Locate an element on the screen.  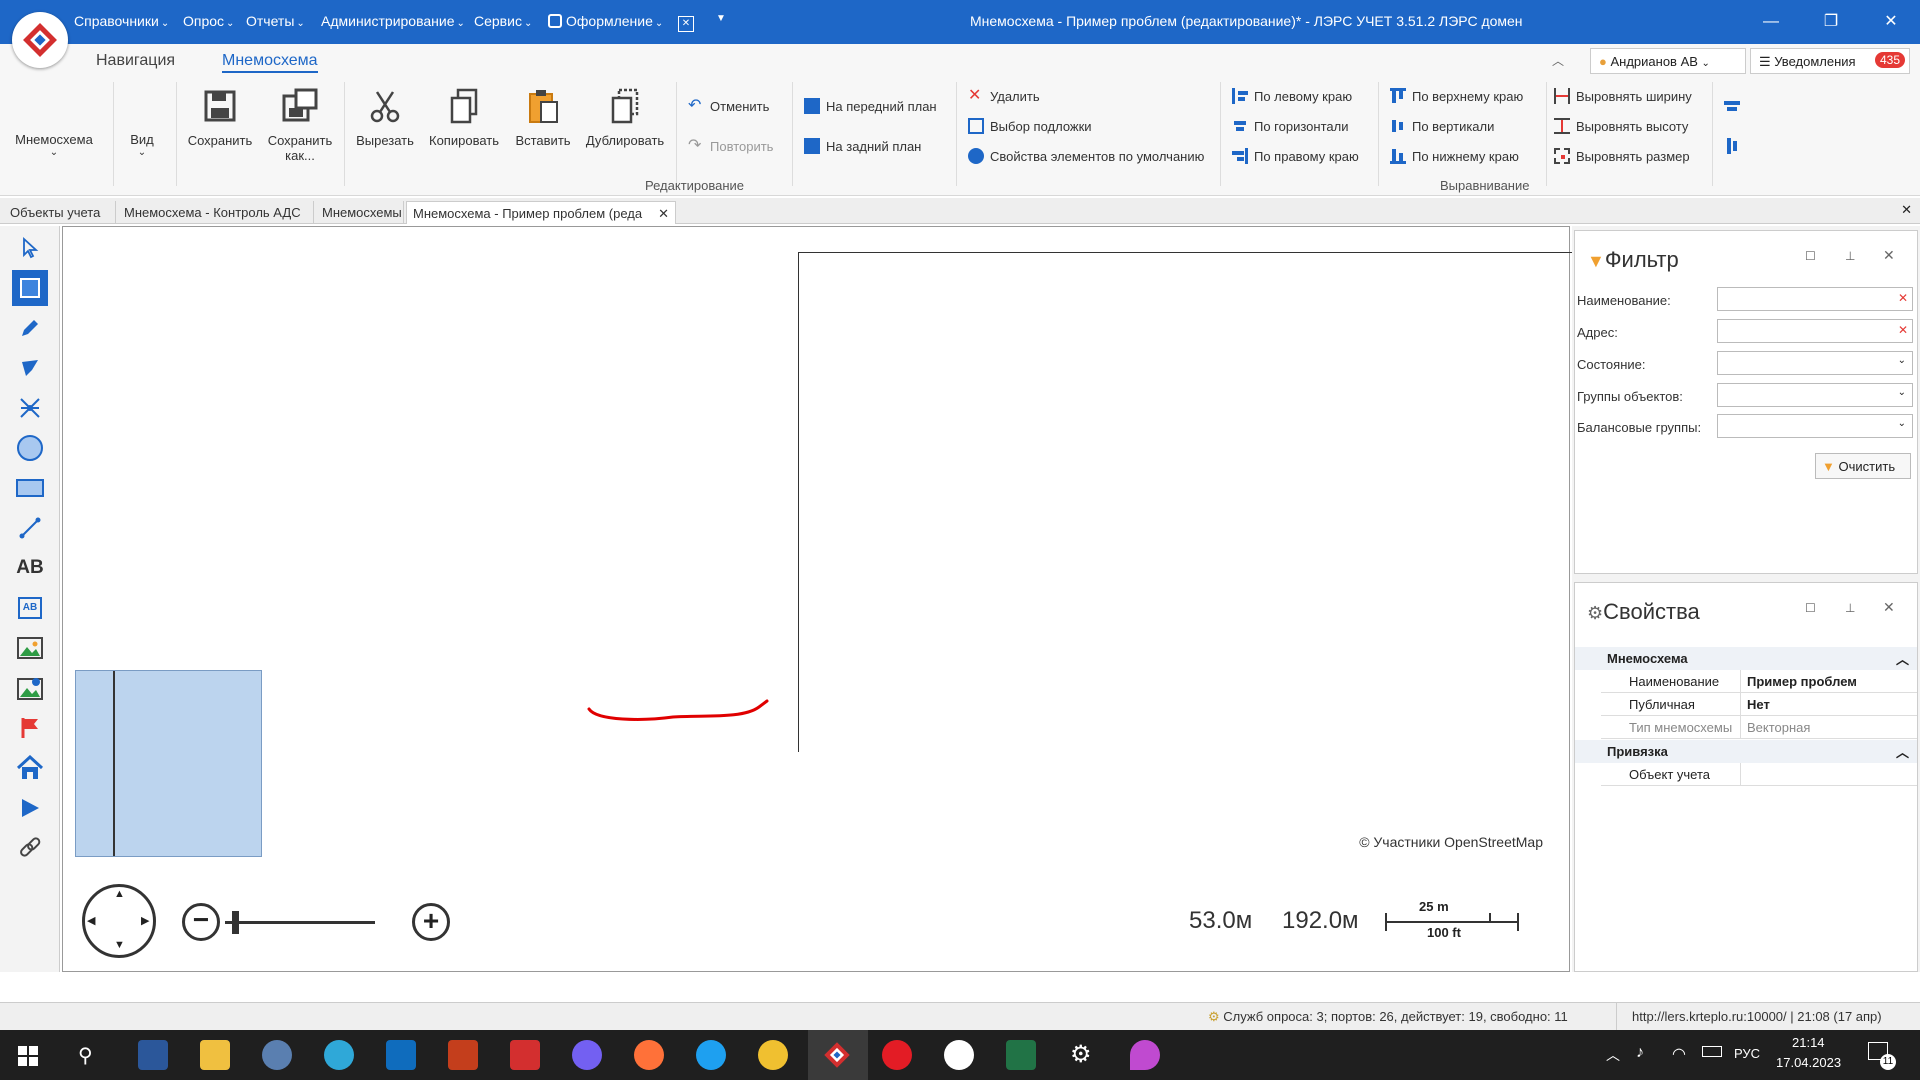
section-binding: Привязка ︿ is located at coordinates (1746, 751).